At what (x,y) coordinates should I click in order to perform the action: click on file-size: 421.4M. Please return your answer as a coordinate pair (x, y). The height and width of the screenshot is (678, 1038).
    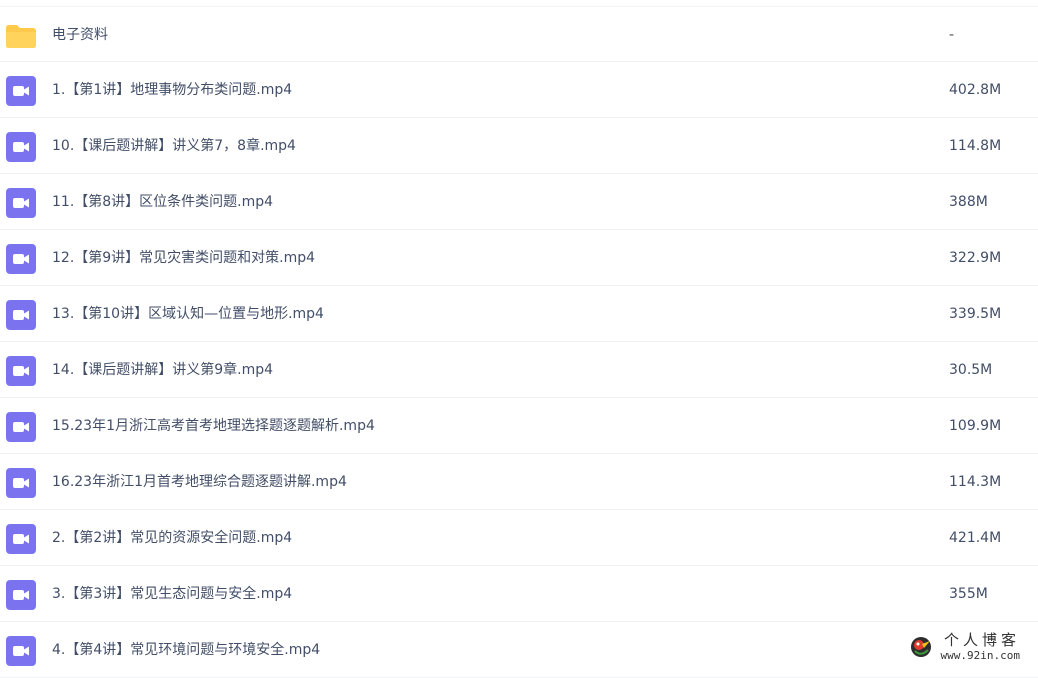
    Looking at the image, I should click on (975, 538).